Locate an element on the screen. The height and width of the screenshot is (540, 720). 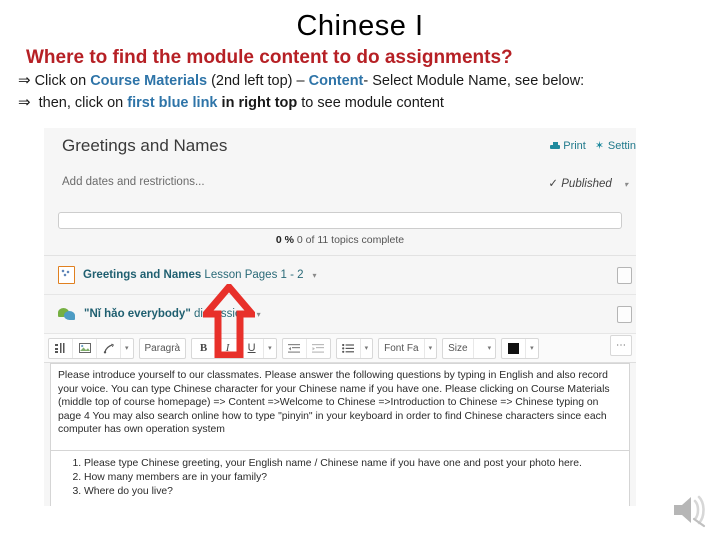
lesson-label-bold: Greetings and Names is located at coordinates (142, 275).